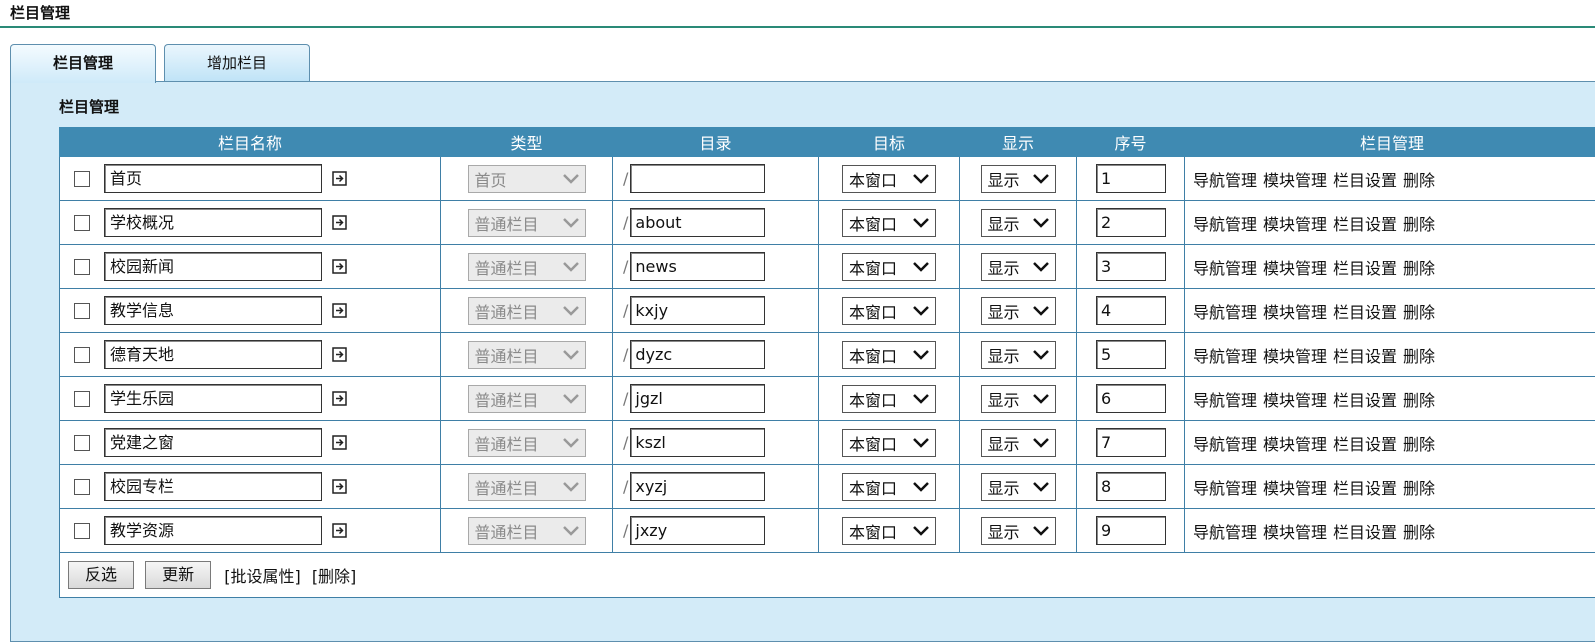 The image size is (1595, 642). Describe the element at coordinates (1131, 310) in the screenshot. I see `order-input: 4` at that location.